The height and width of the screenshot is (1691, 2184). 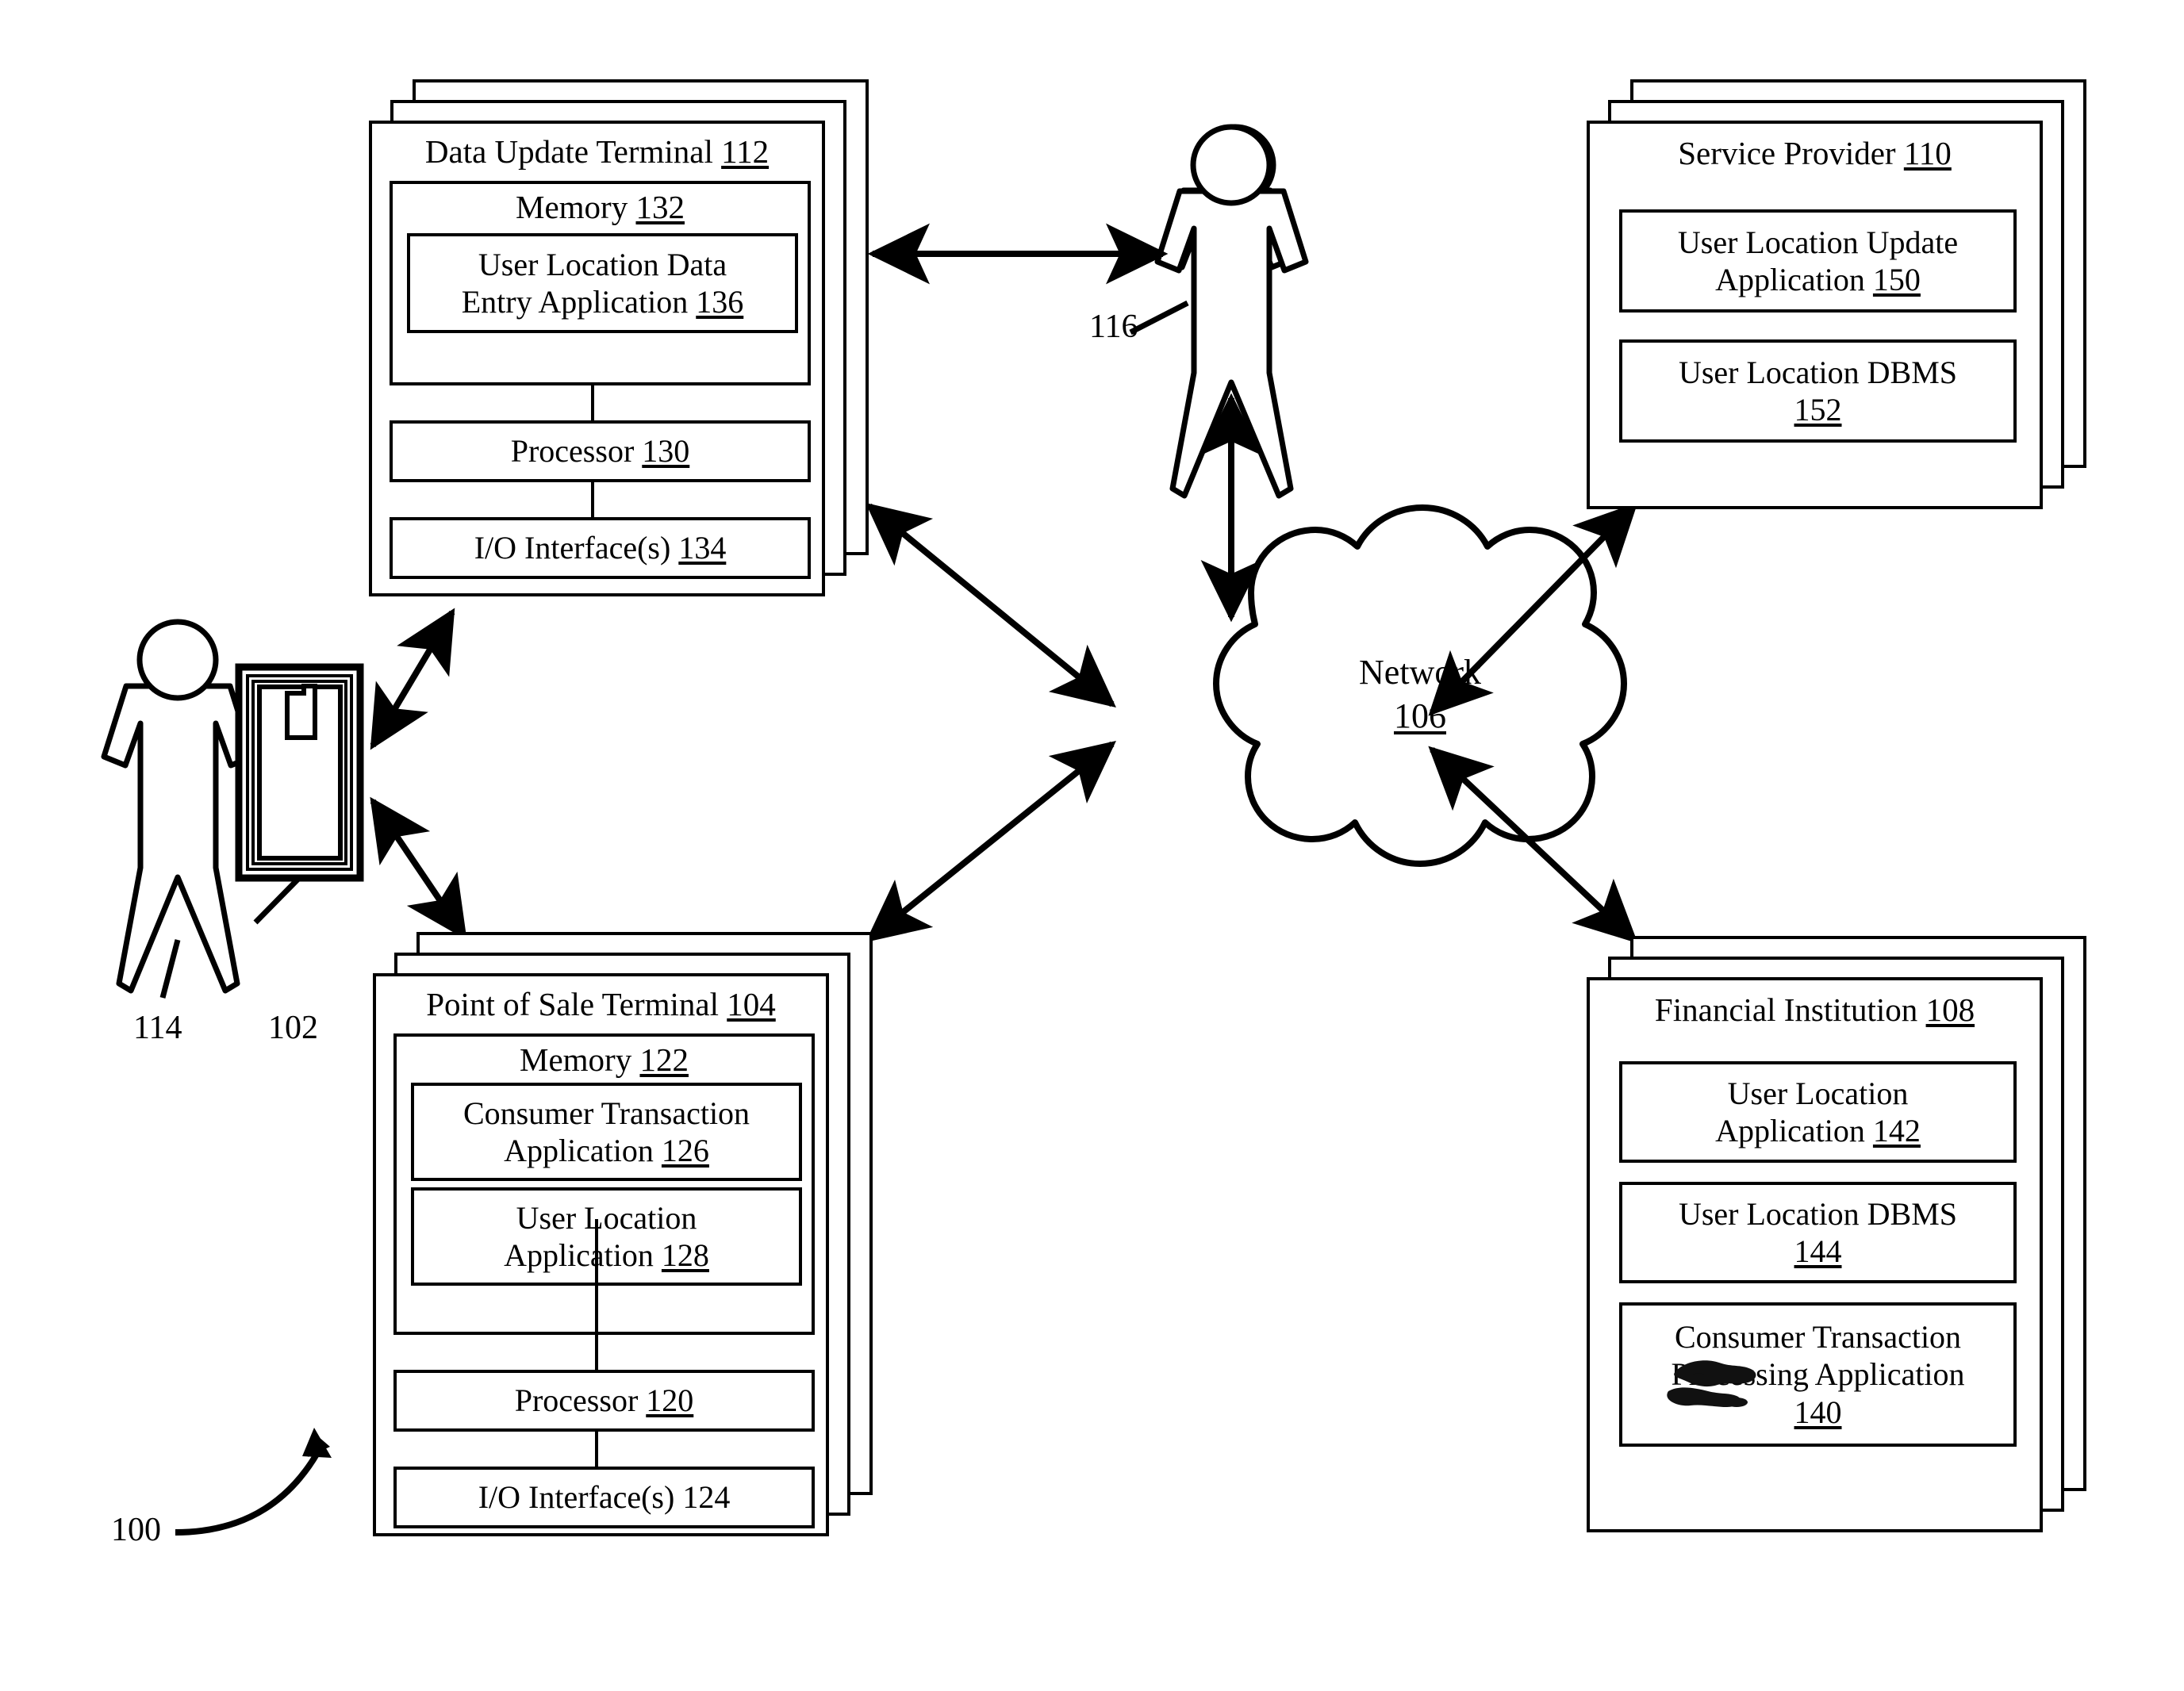 I want to click on app-150-line2: Application 150, so click(x=1818, y=279).